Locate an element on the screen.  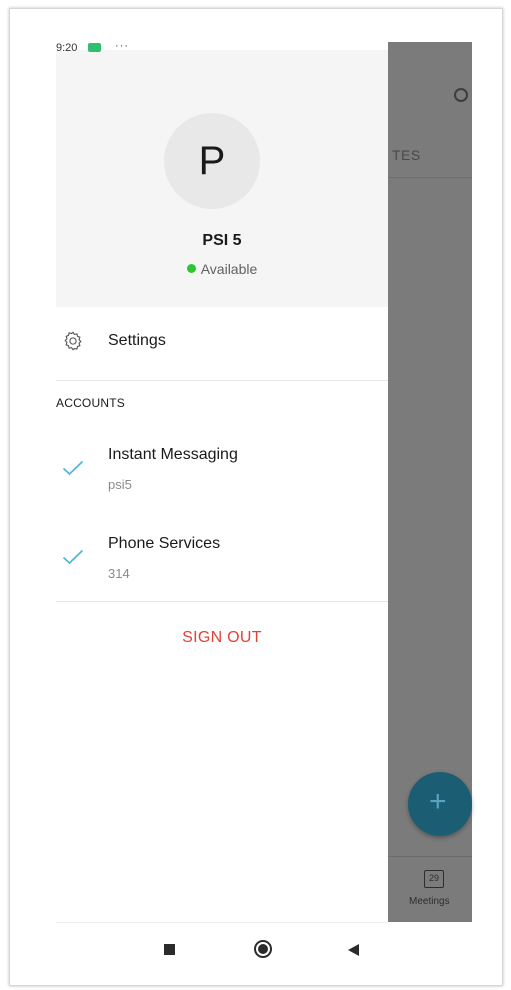
sign-out-button: SIGN OUT is located at coordinates (222, 638).